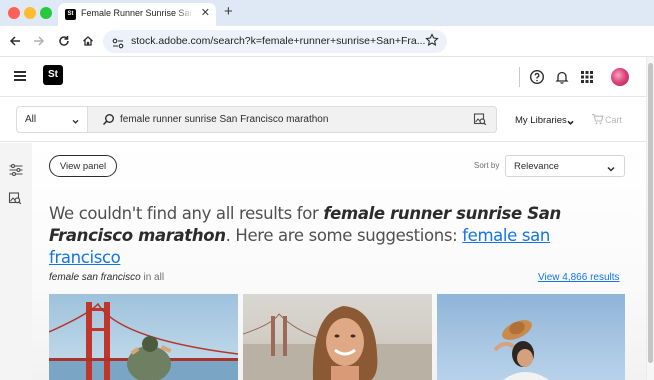  What do you see at coordinates (537, 77) in the screenshot?
I see `help-icon` at bounding box center [537, 77].